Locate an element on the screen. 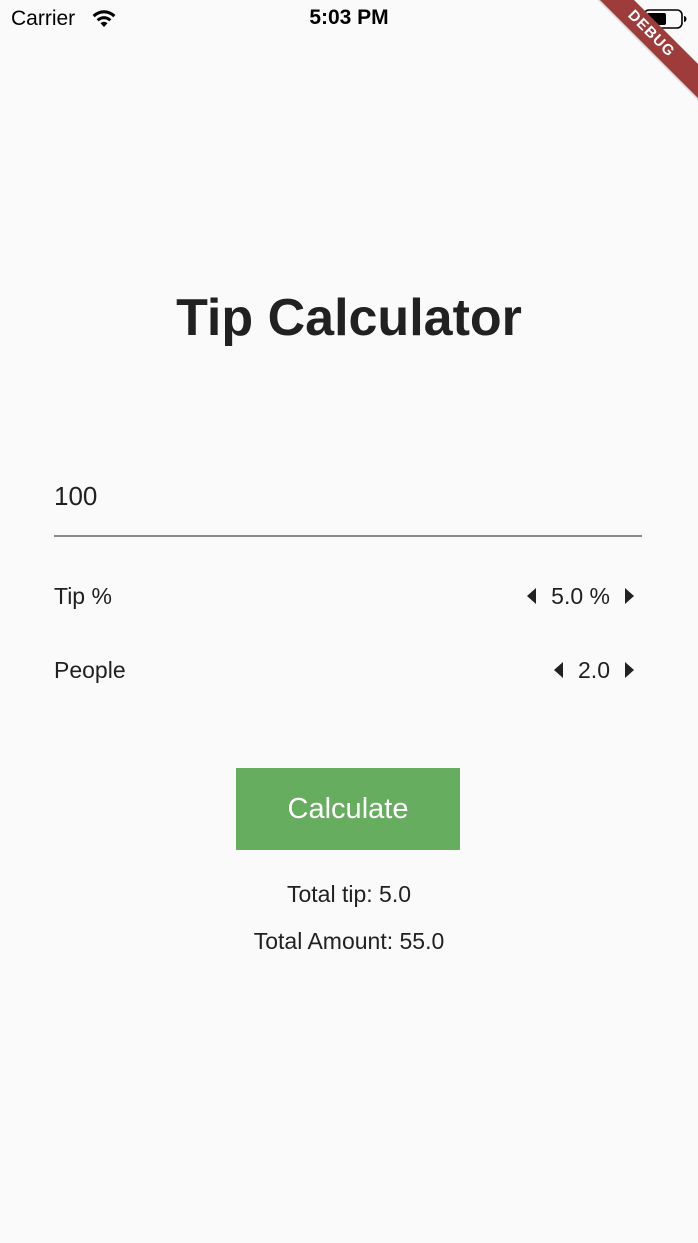 This screenshot has width=698, height=1243. tip-percent-label: Tip % is located at coordinates (83, 596).